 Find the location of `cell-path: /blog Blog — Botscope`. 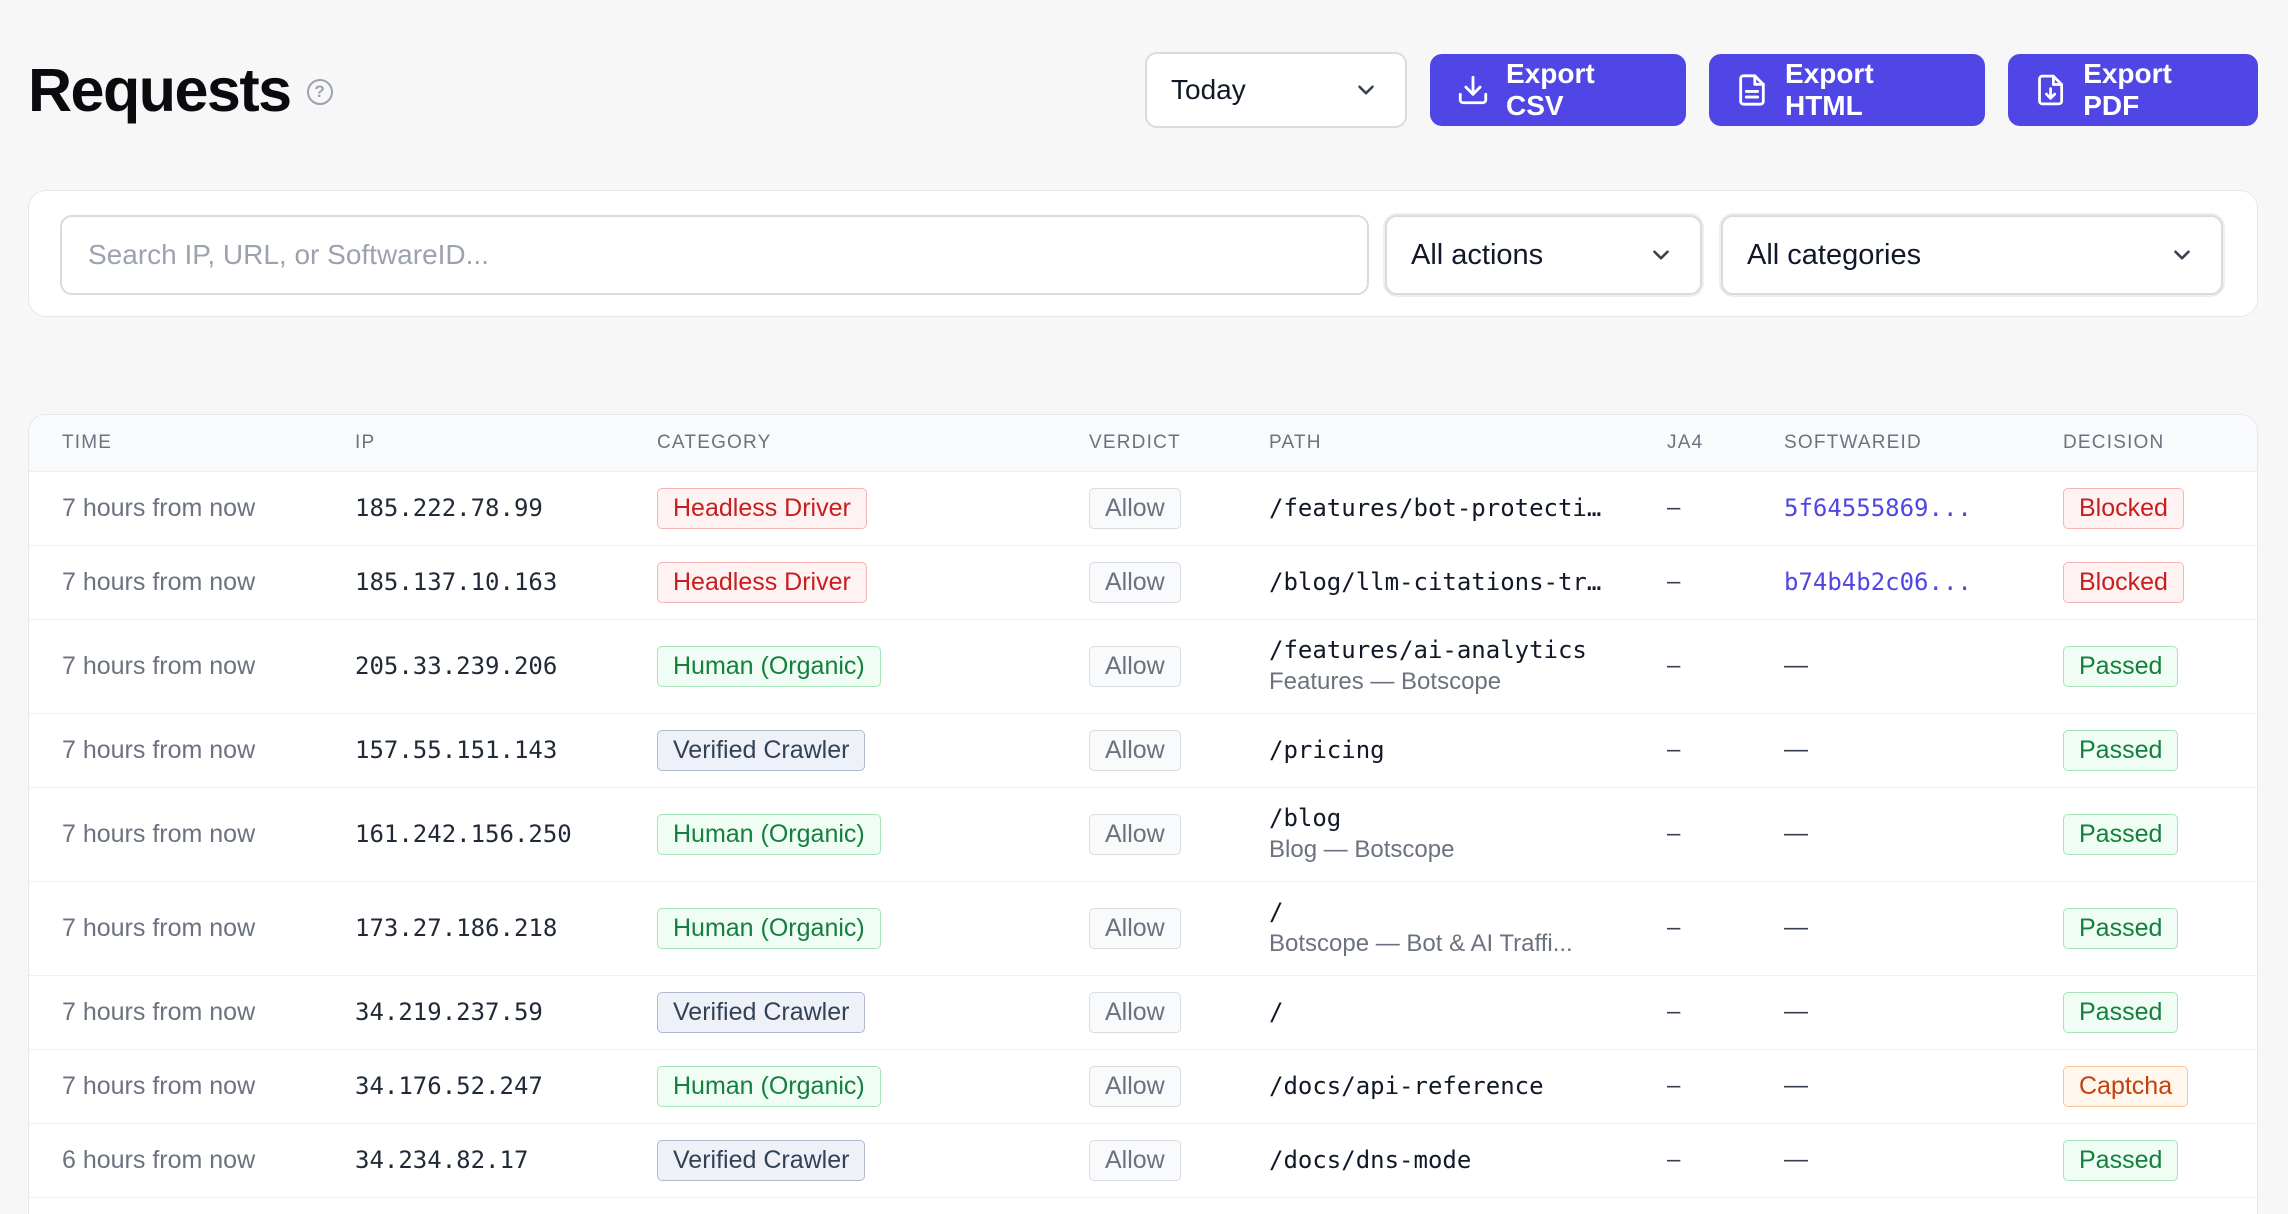

cell-path: /blog Blog — Botscope is located at coordinates (1435, 834).